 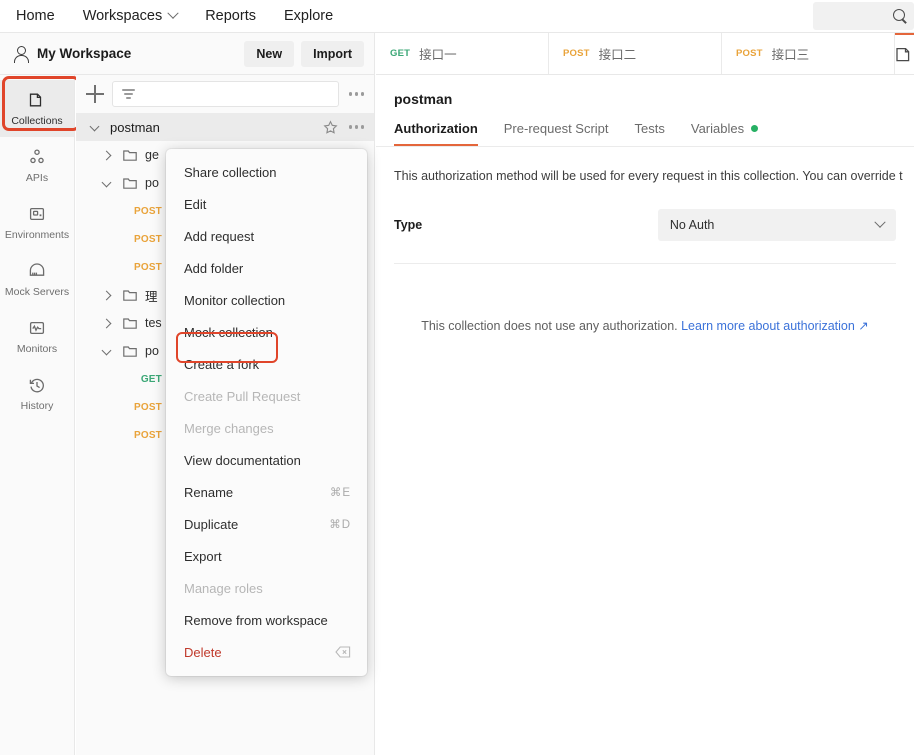 I want to click on more-options-icon, so click(x=357, y=94).